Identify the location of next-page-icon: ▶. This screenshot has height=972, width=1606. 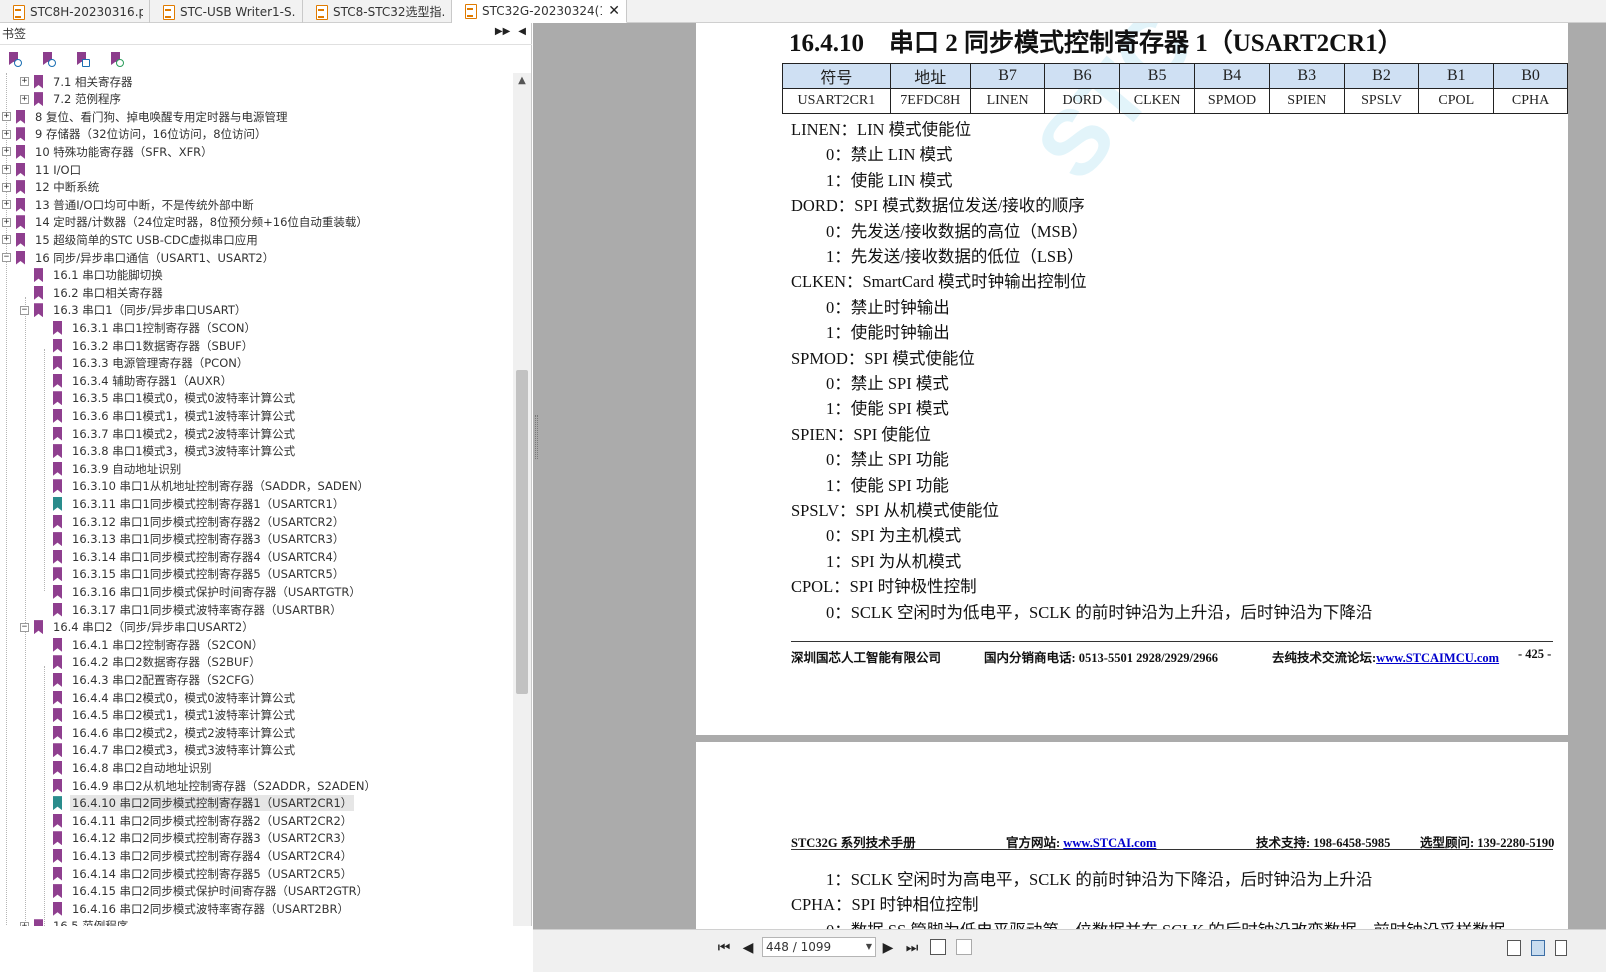
(888, 948).